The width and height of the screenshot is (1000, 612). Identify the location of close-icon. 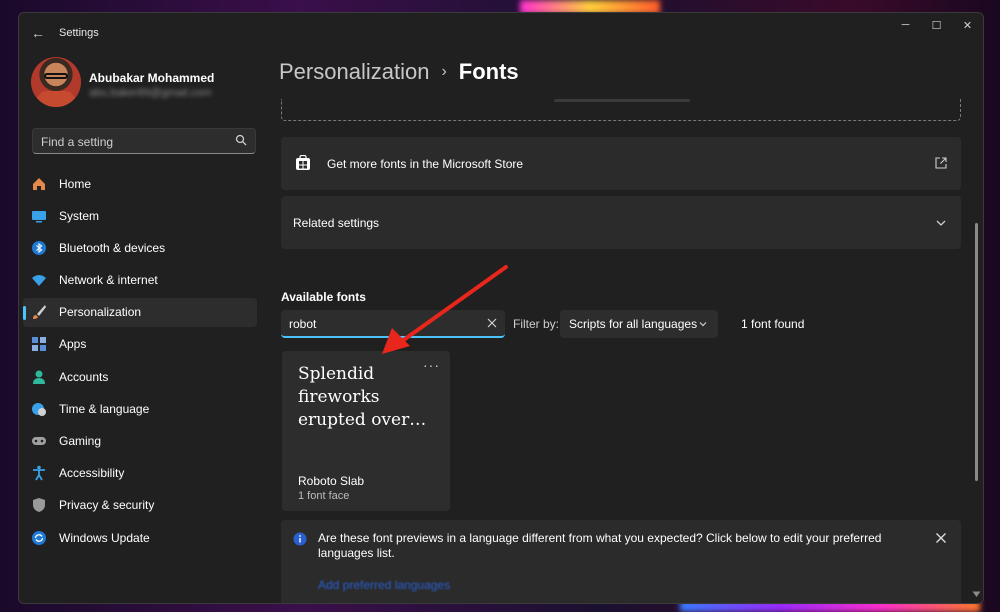
(941, 538).